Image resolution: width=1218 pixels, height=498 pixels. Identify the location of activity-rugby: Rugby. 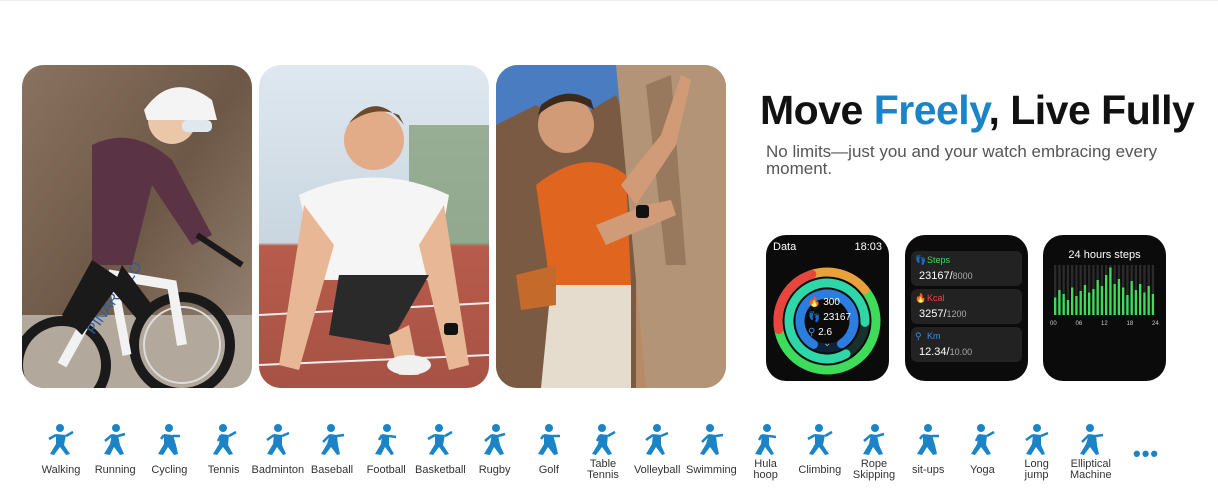
(495, 443).